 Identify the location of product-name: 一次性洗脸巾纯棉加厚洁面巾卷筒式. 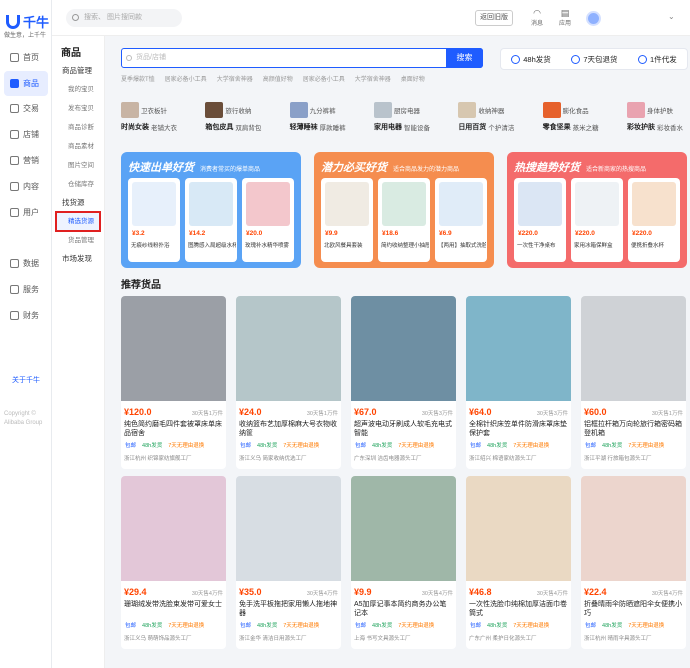
(518, 609).